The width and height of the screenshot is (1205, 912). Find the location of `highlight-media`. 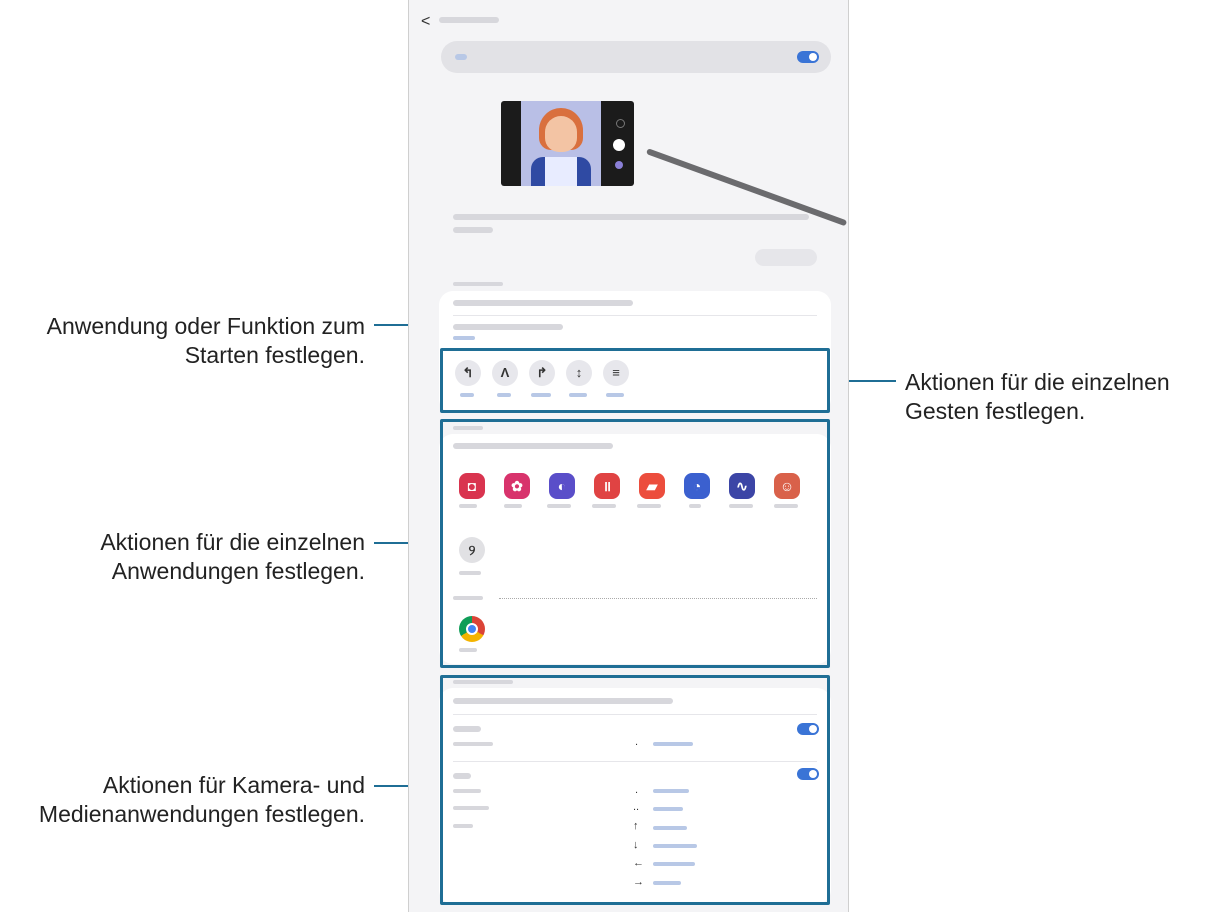

highlight-media is located at coordinates (635, 790).